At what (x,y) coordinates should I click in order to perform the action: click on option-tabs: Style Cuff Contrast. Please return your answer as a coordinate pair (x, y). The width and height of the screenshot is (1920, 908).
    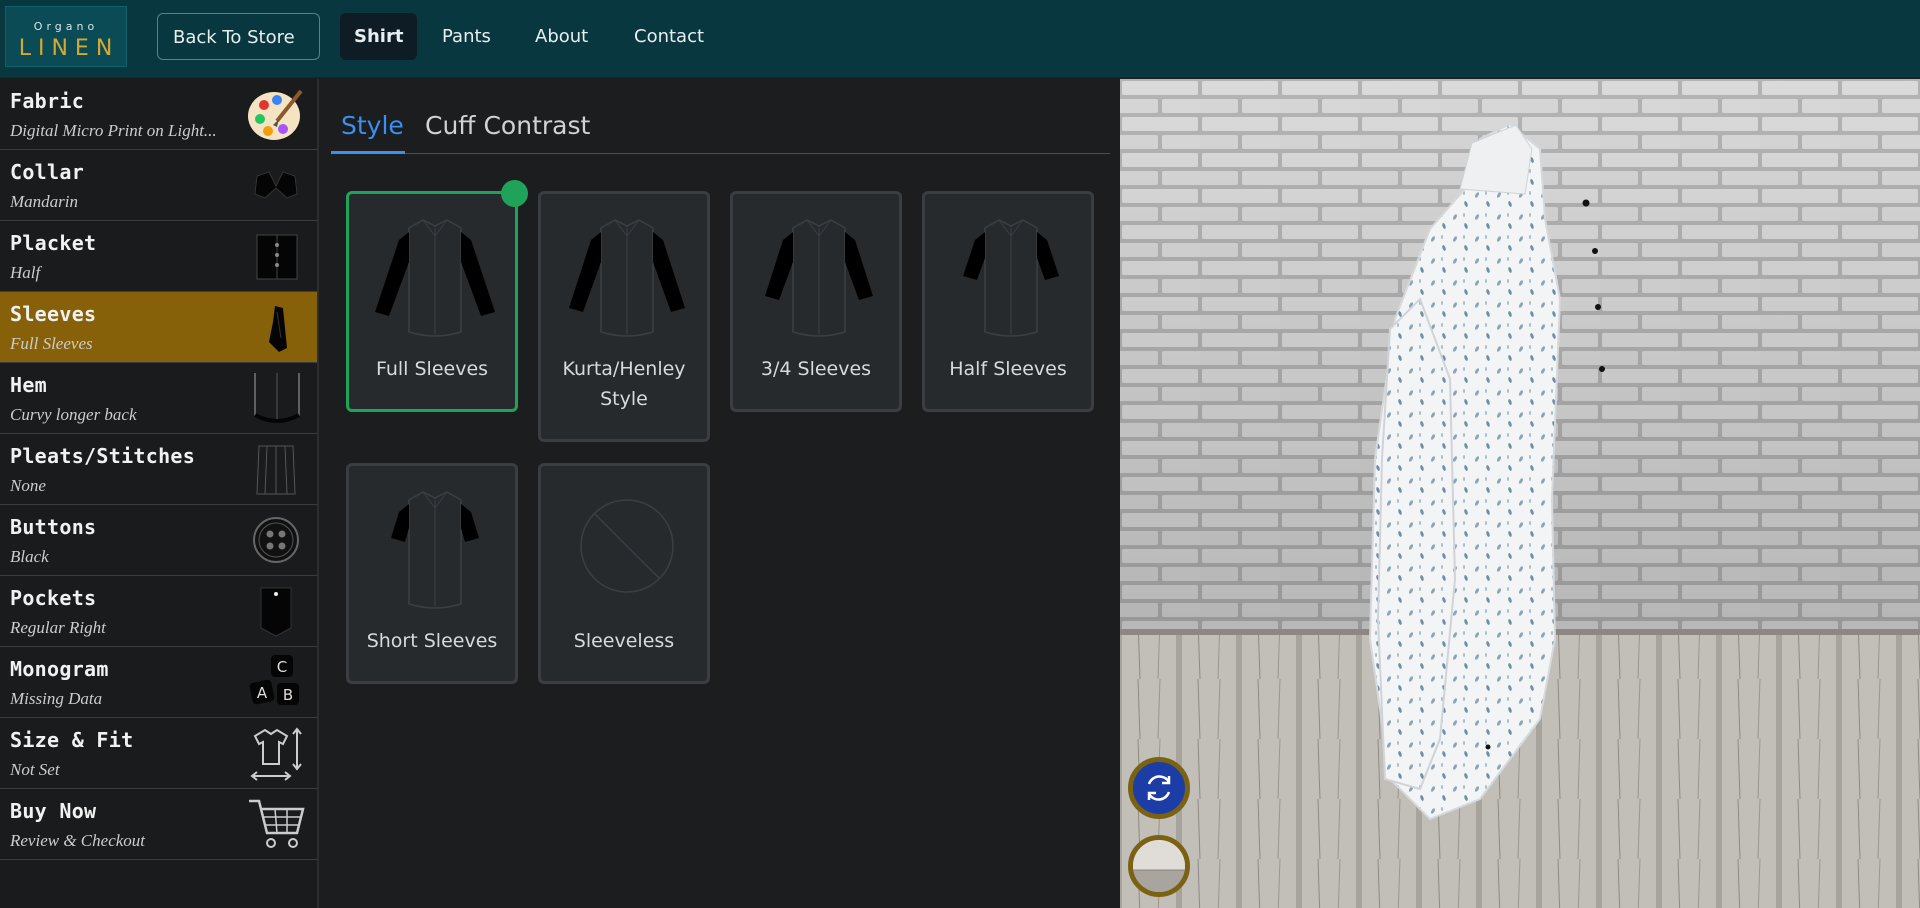
    Looking at the image, I should click on (720, 116).